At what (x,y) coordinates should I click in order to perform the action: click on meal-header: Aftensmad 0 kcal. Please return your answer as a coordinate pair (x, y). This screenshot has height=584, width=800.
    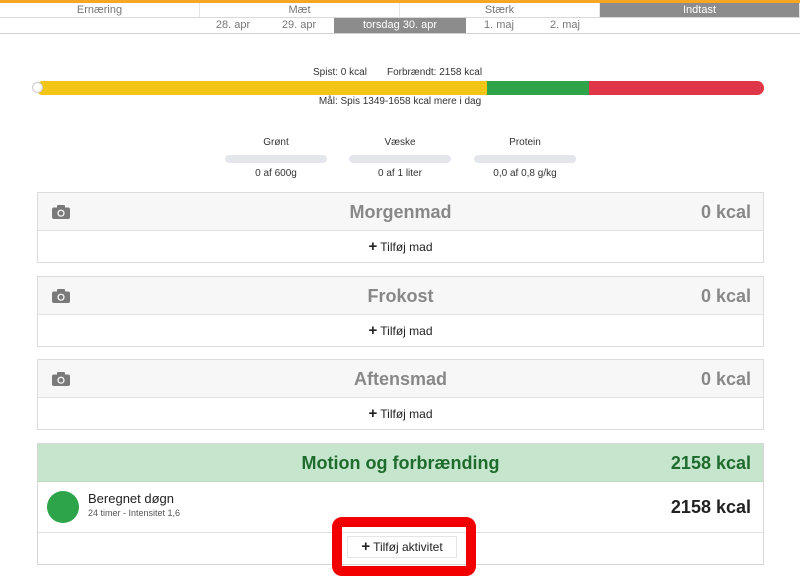
    Looking at the image, I should click on (400, 379).